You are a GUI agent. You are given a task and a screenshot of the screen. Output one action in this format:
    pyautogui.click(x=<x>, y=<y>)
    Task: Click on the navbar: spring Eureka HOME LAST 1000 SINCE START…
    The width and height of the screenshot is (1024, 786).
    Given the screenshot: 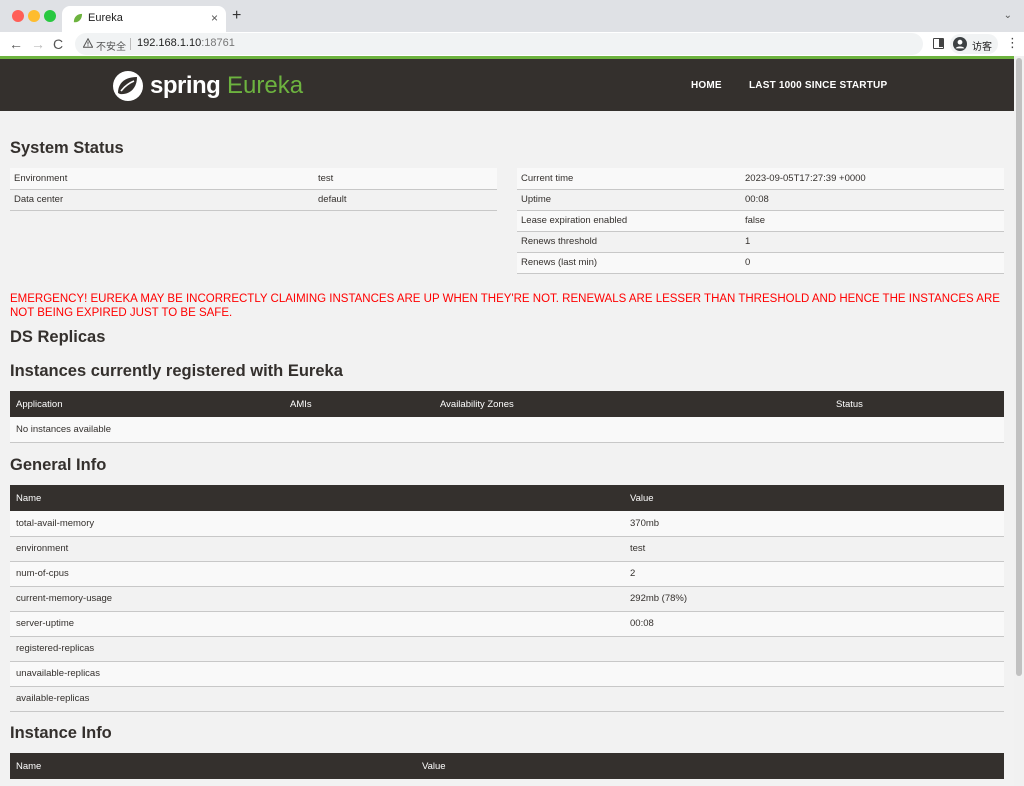 What is the action you would take?
    pyautogui.click(x=507, y=85)
    